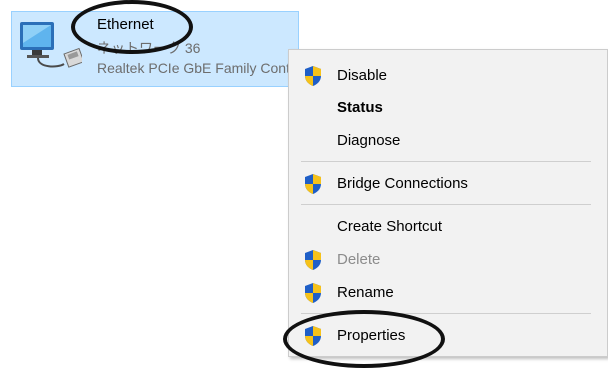 Image resolution: width=608 pixels, height=368 pixels. I want to click on menu-item-status: Status, so click(448, 107).